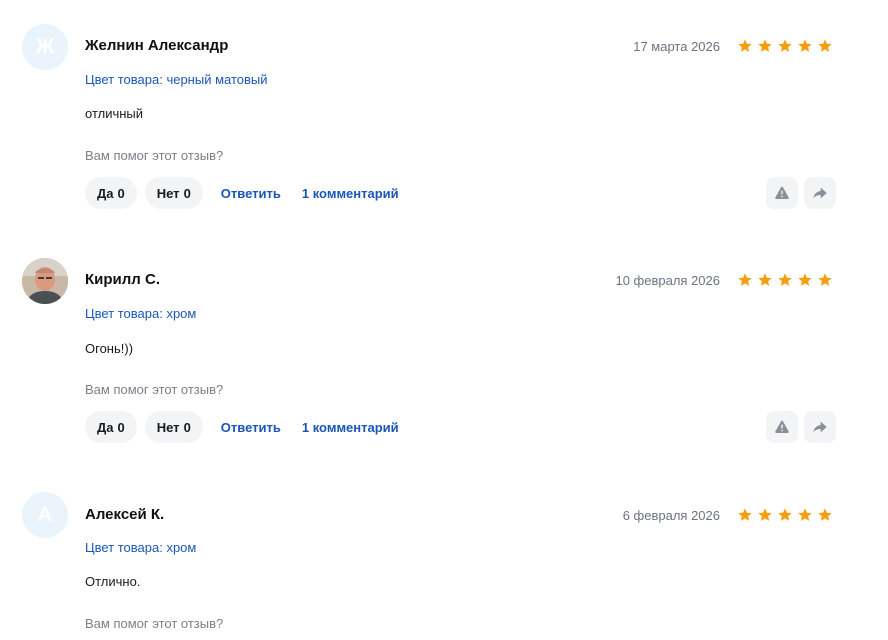 The width and height of the screenshot is (888, 640). Describe the element at coordinates (157, 45) in the screenshot. I see `reviewer-name: Желнин Александр` at that location.